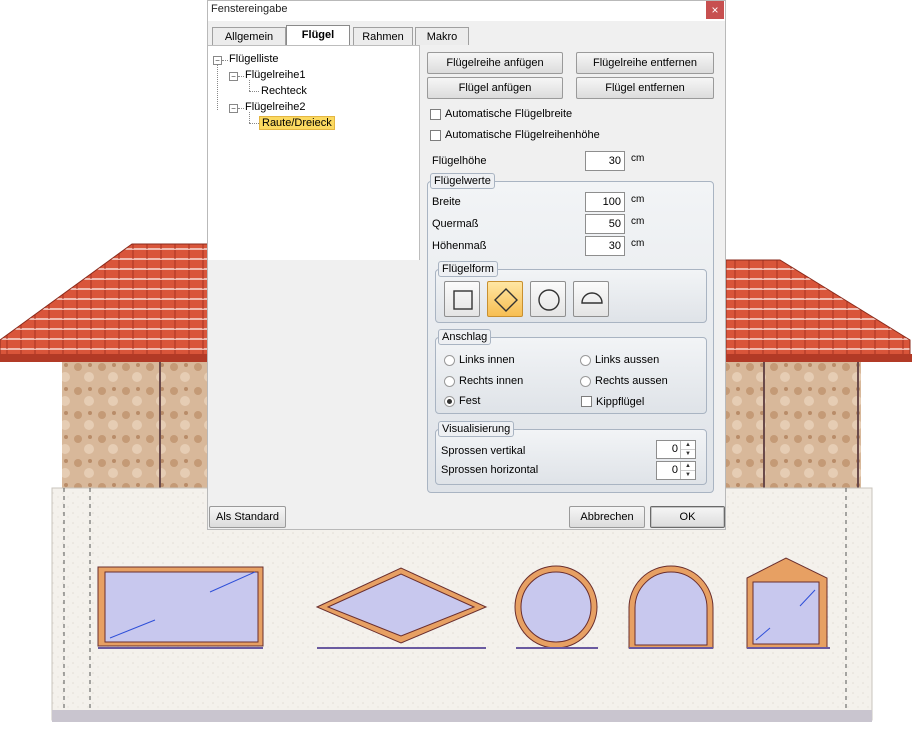 This screenshot has height=730, width=912. What do you see at coordinates (455, 224) in the screenshot?
I see `cross-dimension-label: Quermaß` at bounding box center [455, 224].